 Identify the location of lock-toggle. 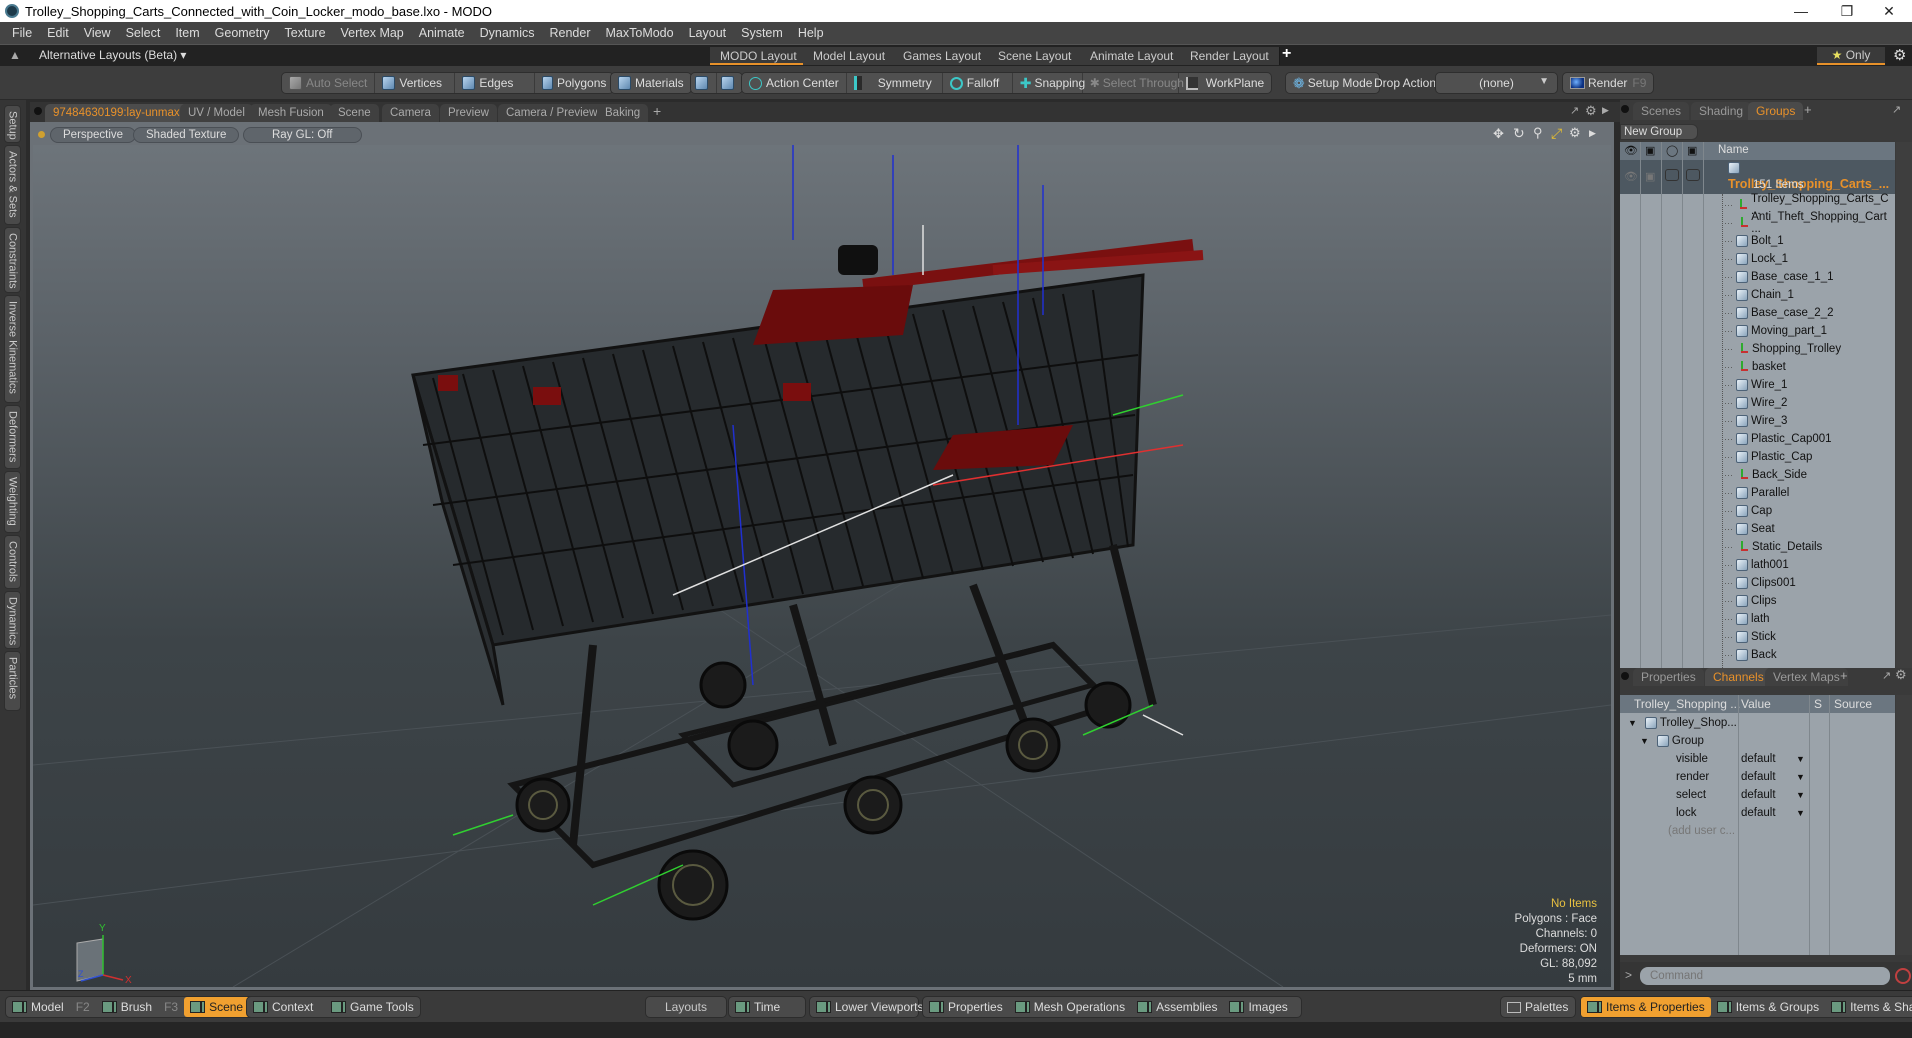
(1693, 175).